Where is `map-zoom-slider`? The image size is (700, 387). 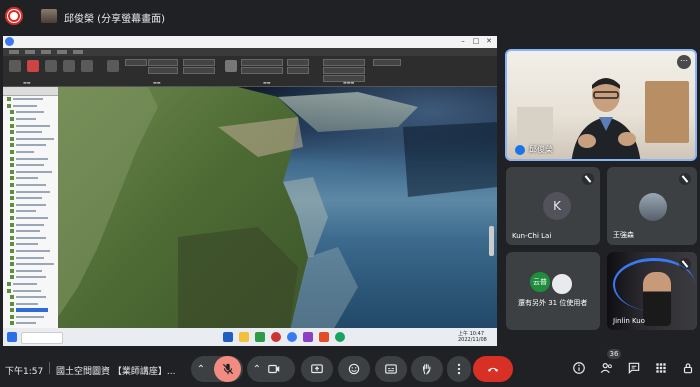
map-zoom-slider is located at coordinates (491, 241).